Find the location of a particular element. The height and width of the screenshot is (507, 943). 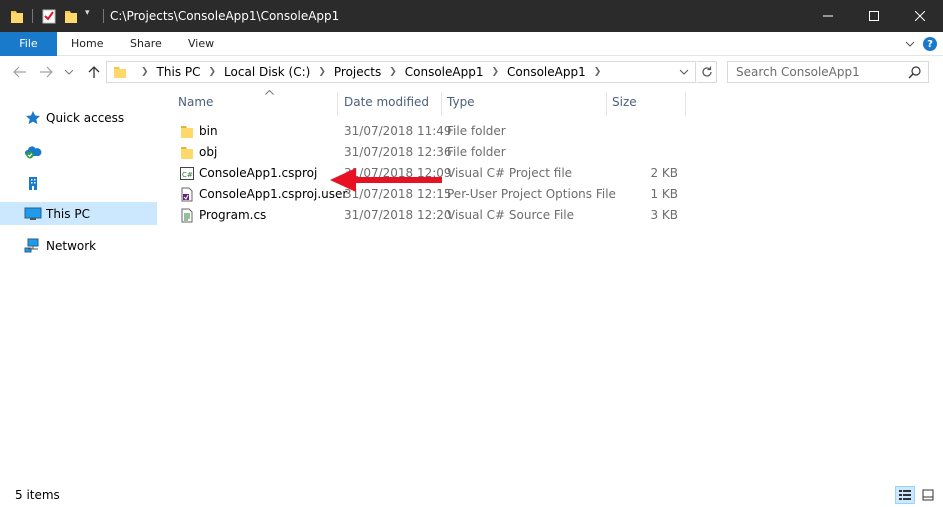

file-name: obj is located at coordinates (208, 152).